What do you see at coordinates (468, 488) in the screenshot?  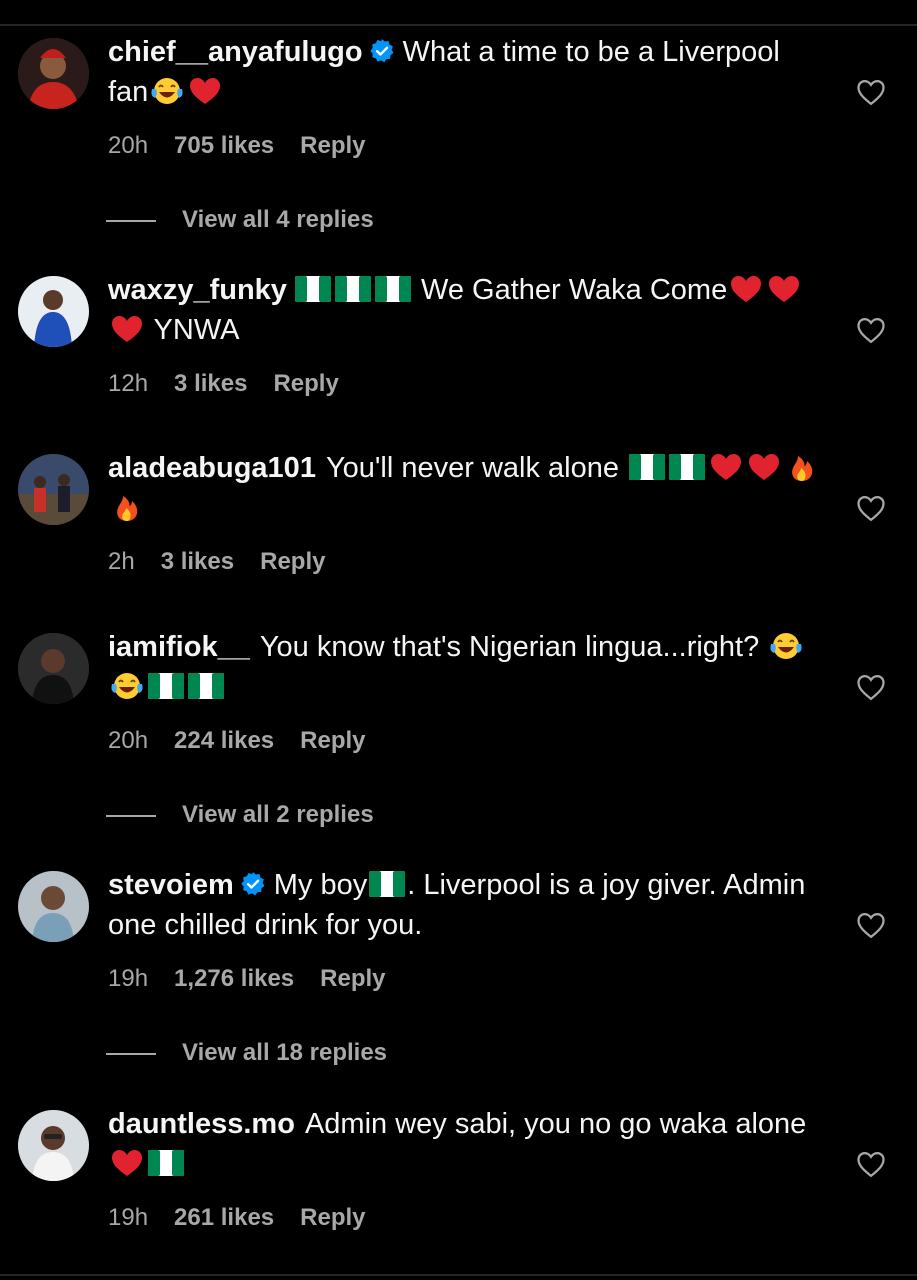 I see `comment-text: aladeabuga101 You'll never walk alone` at bounding box center [468, 488].